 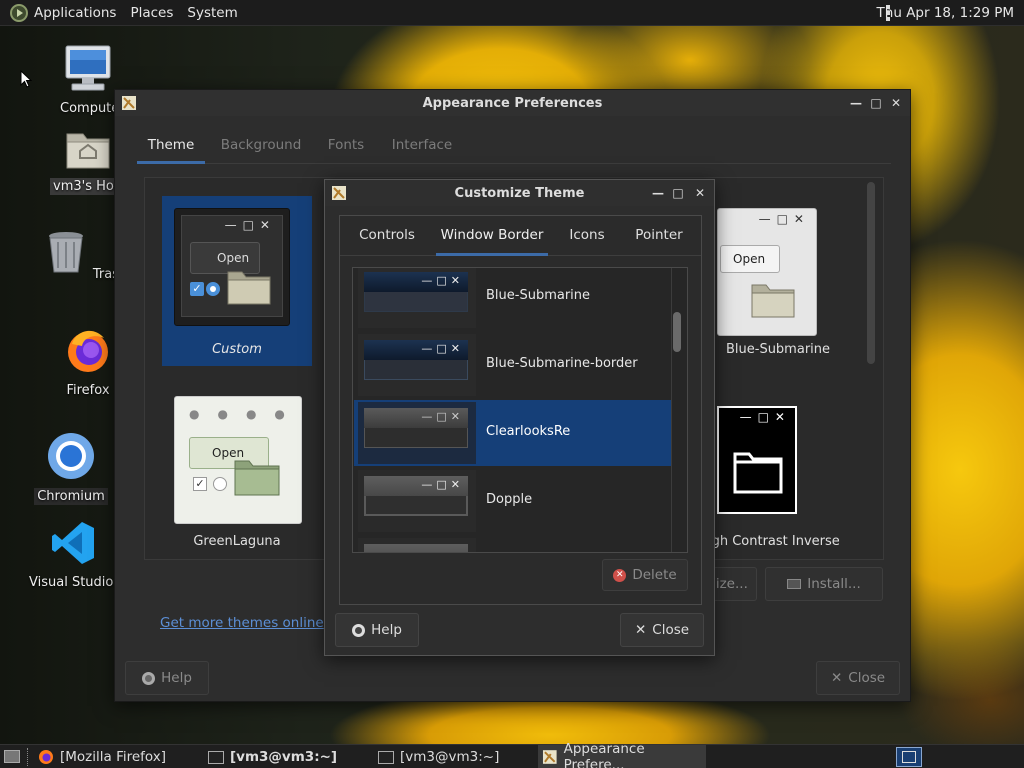 What do you see at coordinates (288, 756) in the screenshot?
I see `taskbar-item-terminal-1: [vm3@vm3:~]` at bounding box center [288, 756].